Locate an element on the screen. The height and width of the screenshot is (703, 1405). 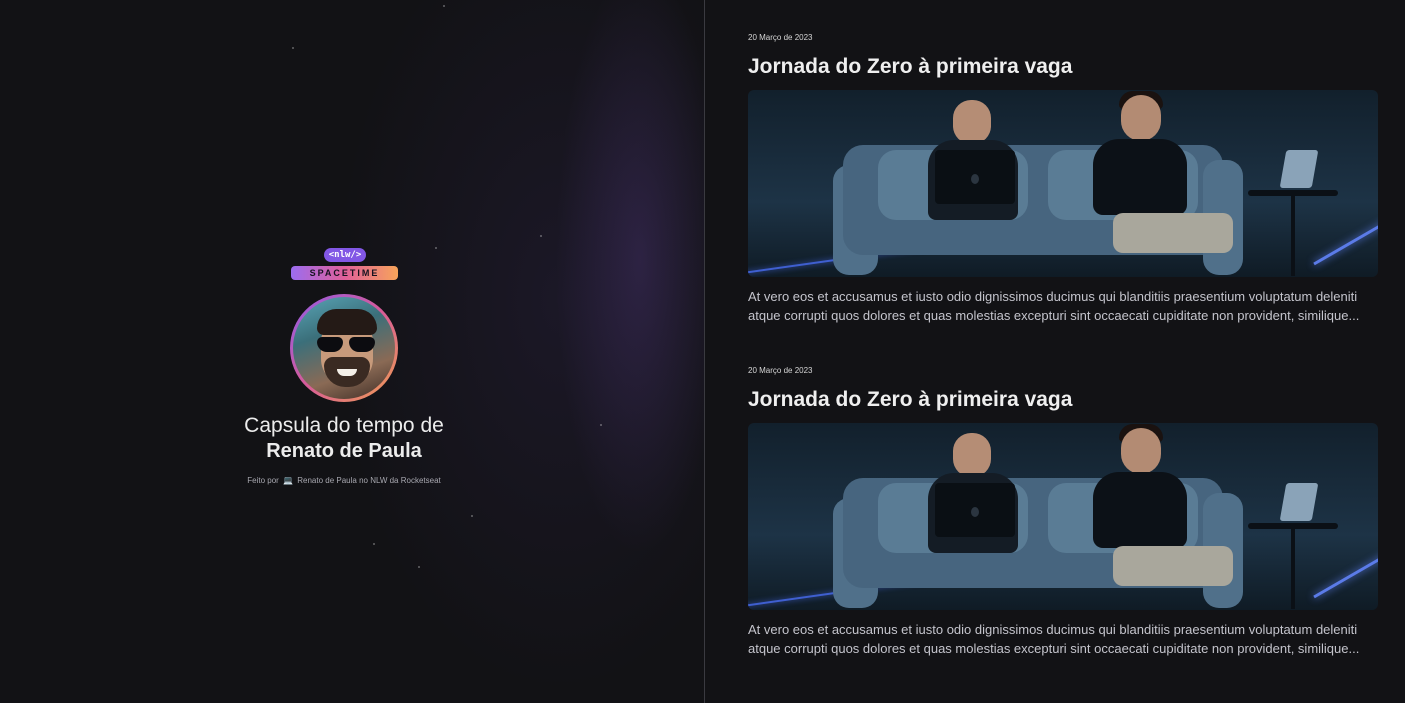
spacetime-logo: <nlw/> SPACETIME is located at coordinates (345, 265).